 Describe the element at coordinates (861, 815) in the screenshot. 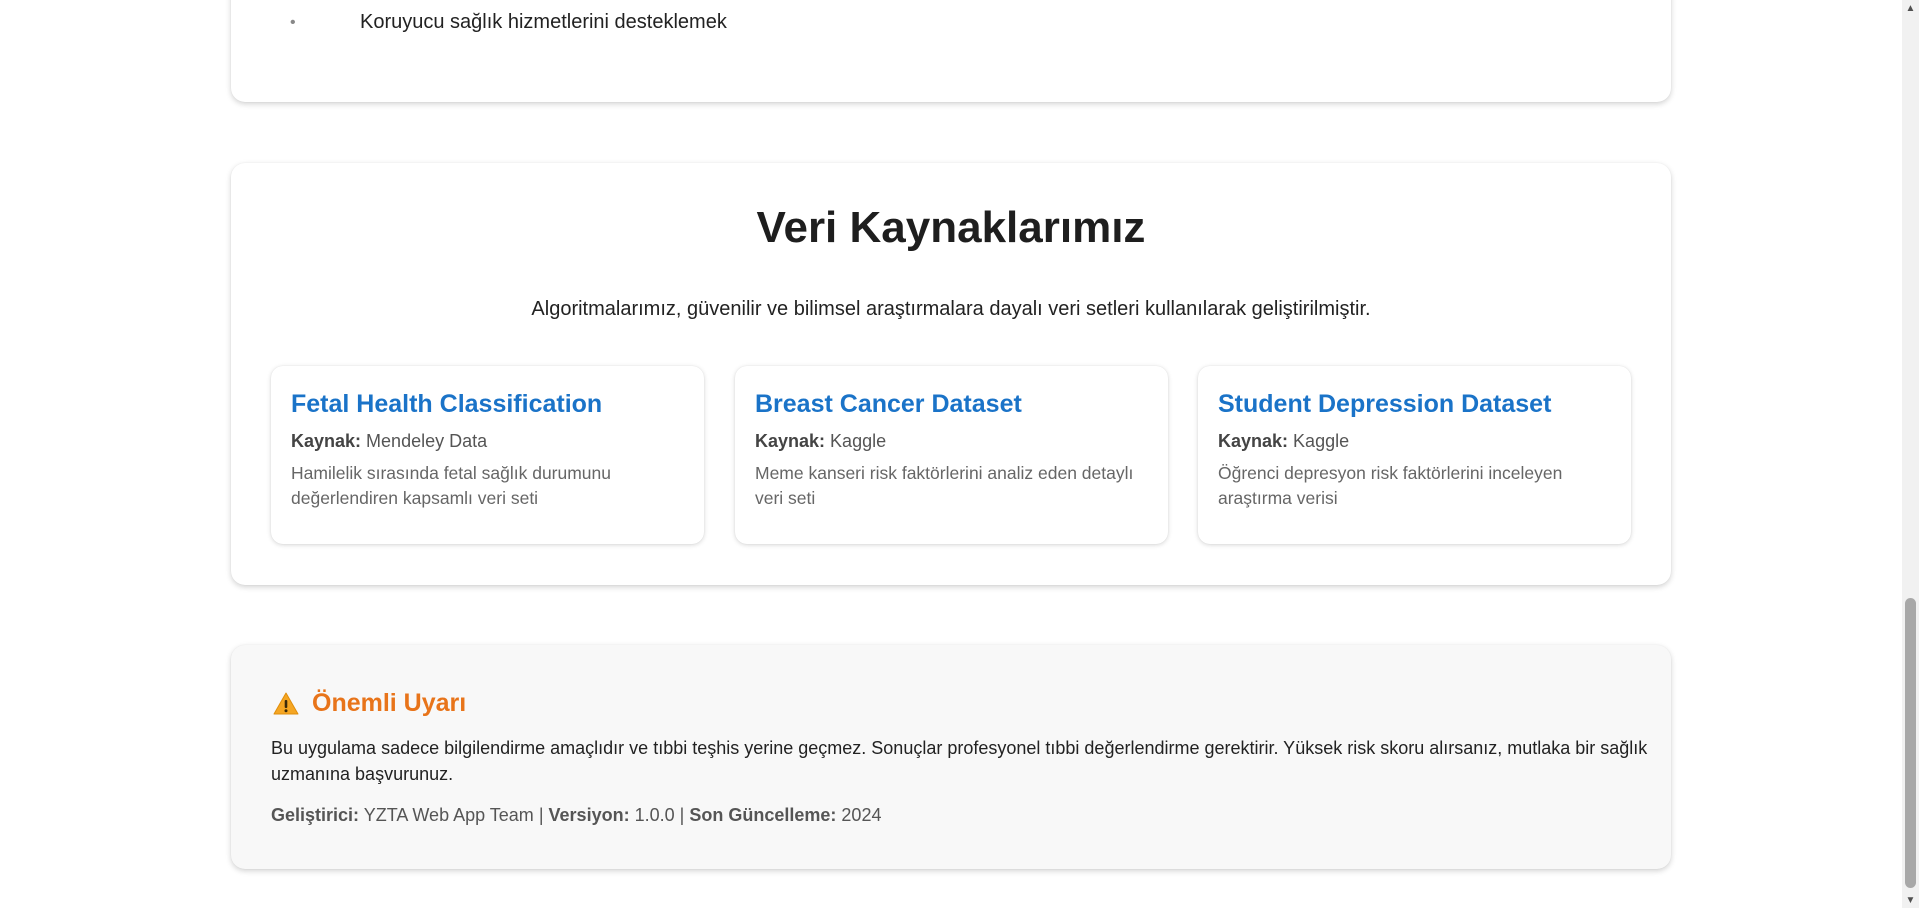

I see `updated-value: 2024` at that location.